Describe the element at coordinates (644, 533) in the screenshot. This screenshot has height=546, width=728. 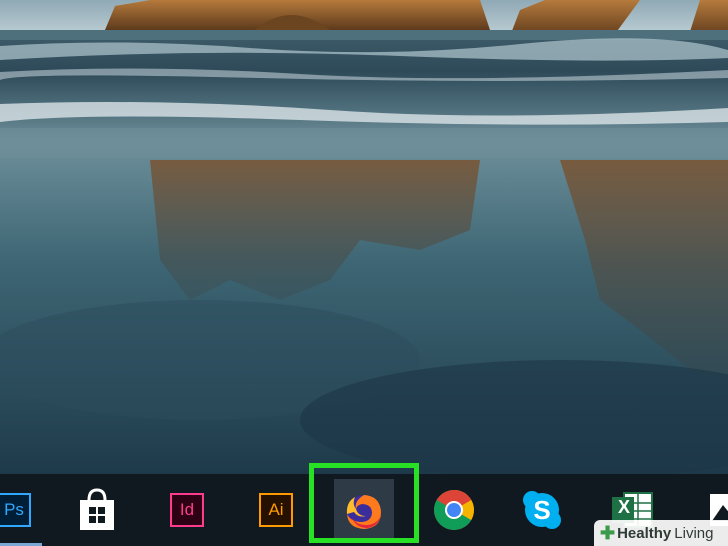
I see `watermark-brand-a: Healthy` at that location.